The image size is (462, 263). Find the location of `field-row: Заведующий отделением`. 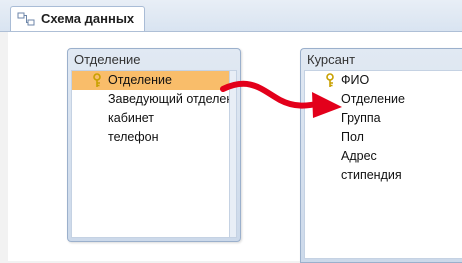

field-row: Заведующий отделением is located at coordinates (154, 99).